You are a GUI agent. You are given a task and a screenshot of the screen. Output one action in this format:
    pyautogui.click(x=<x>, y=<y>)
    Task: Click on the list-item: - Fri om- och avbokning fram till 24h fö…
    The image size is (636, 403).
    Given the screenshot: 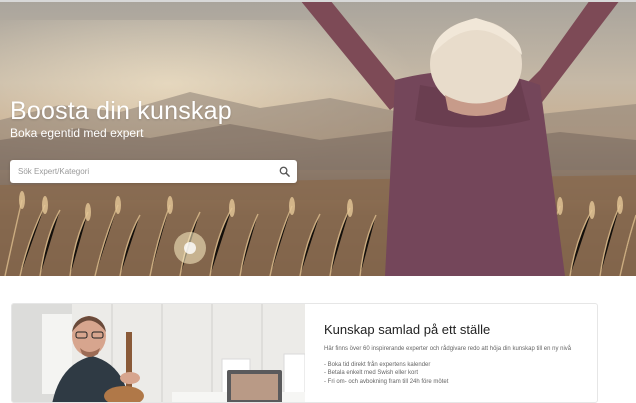 What is the action you would take?
    pyautogui.click(x=386, y=381)
    